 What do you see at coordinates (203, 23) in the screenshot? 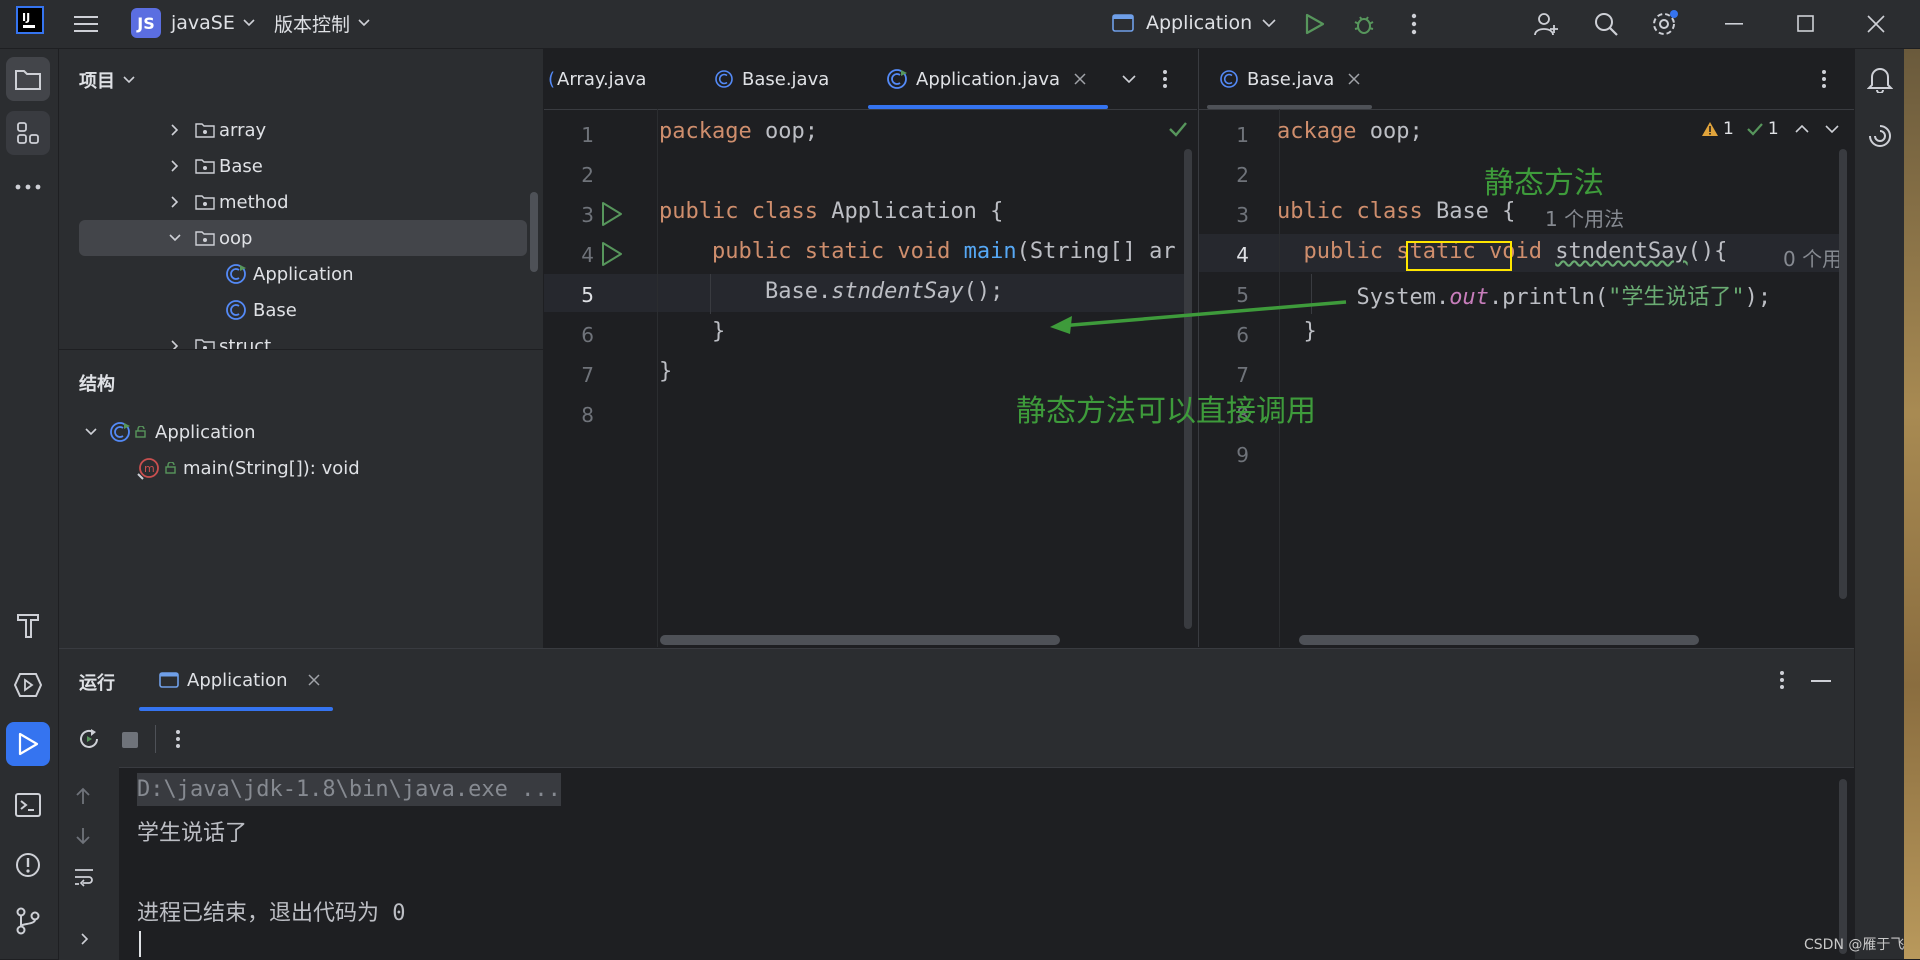
I see `project-name: javaSE` at bounding box center [203, 23].